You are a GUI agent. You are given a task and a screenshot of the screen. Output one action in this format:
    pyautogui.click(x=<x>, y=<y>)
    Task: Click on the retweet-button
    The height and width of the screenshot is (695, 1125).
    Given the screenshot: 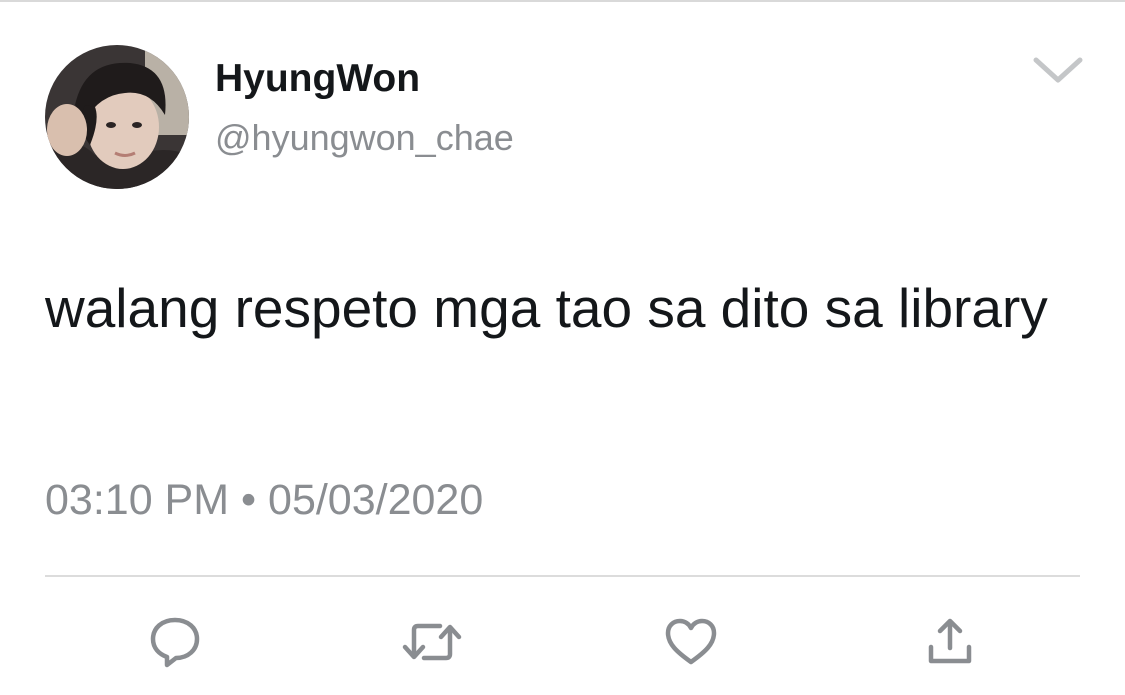 What is the action you would take?
    pyautogui.click(x=432, y=642)
    